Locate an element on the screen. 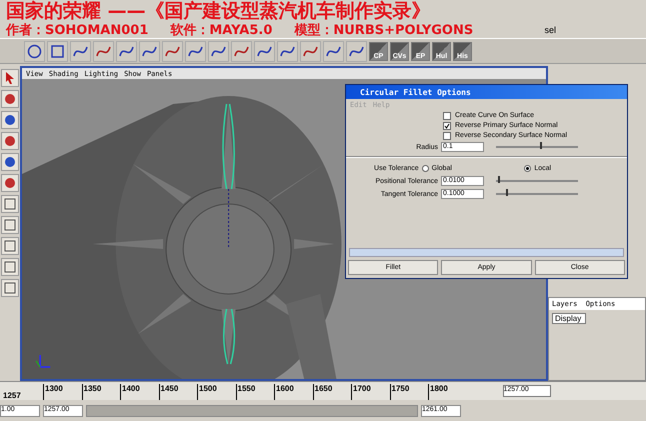  selection-label: sel is located at coordinates (550, 30).